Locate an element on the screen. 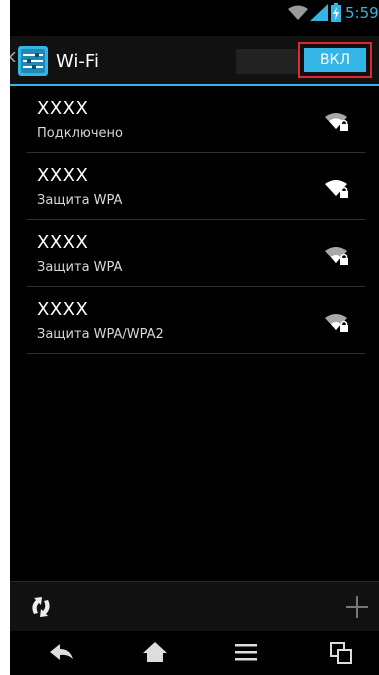  wifi-toggle-button: ВКЛ is located at coordinates (335, 60).